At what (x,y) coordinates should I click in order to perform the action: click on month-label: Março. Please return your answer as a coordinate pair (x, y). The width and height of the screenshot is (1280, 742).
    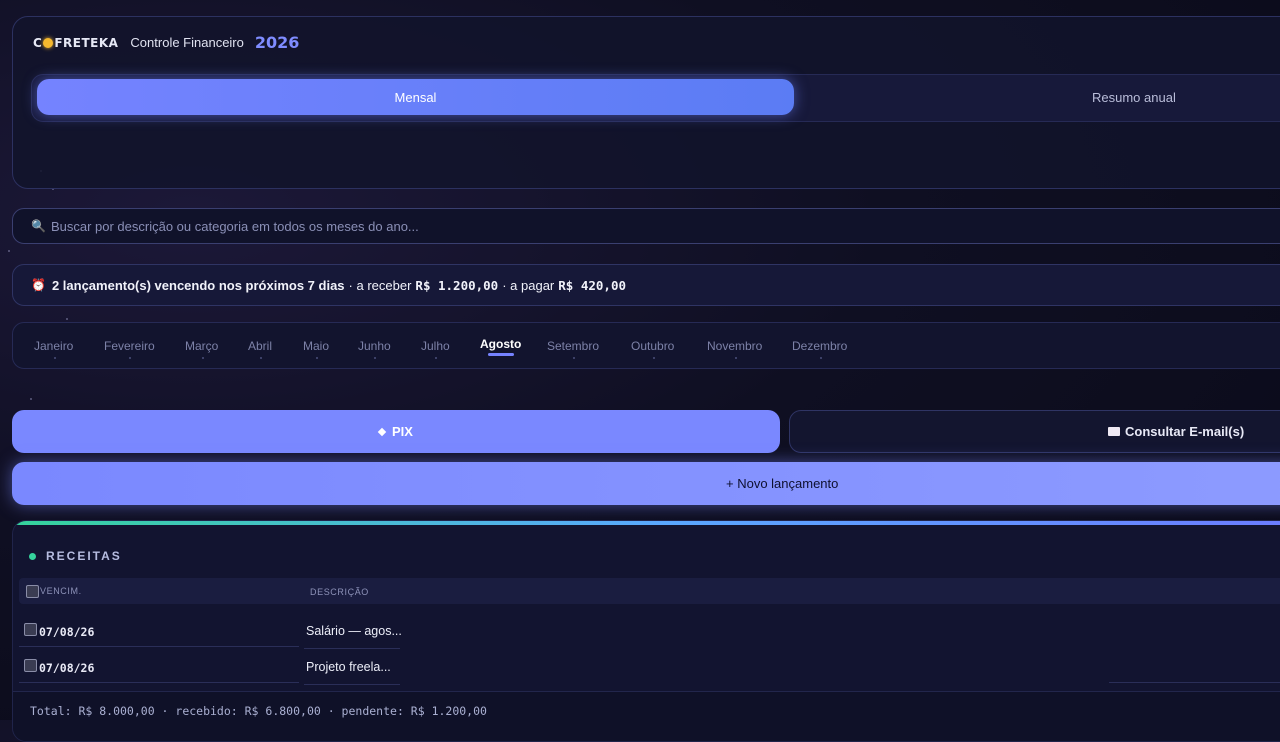
    Looking at the image, I should click on (202, 345).